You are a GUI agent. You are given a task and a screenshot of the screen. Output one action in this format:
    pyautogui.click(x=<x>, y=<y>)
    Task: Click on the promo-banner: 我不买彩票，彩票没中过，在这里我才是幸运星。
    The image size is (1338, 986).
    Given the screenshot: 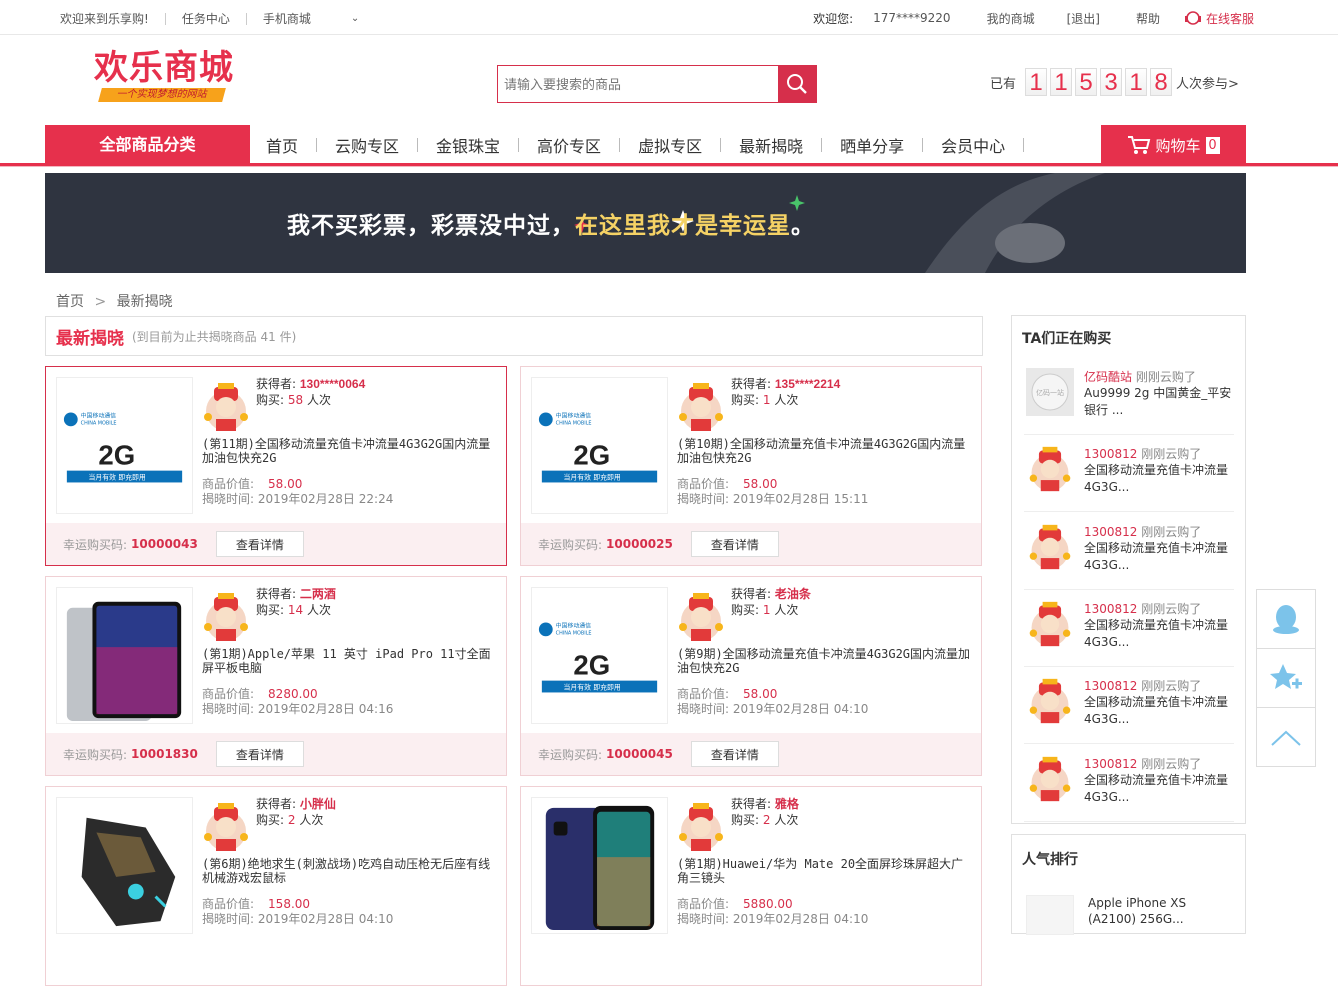 What is the action you would take?
    pyautogui.click(x=645, y=223)
    